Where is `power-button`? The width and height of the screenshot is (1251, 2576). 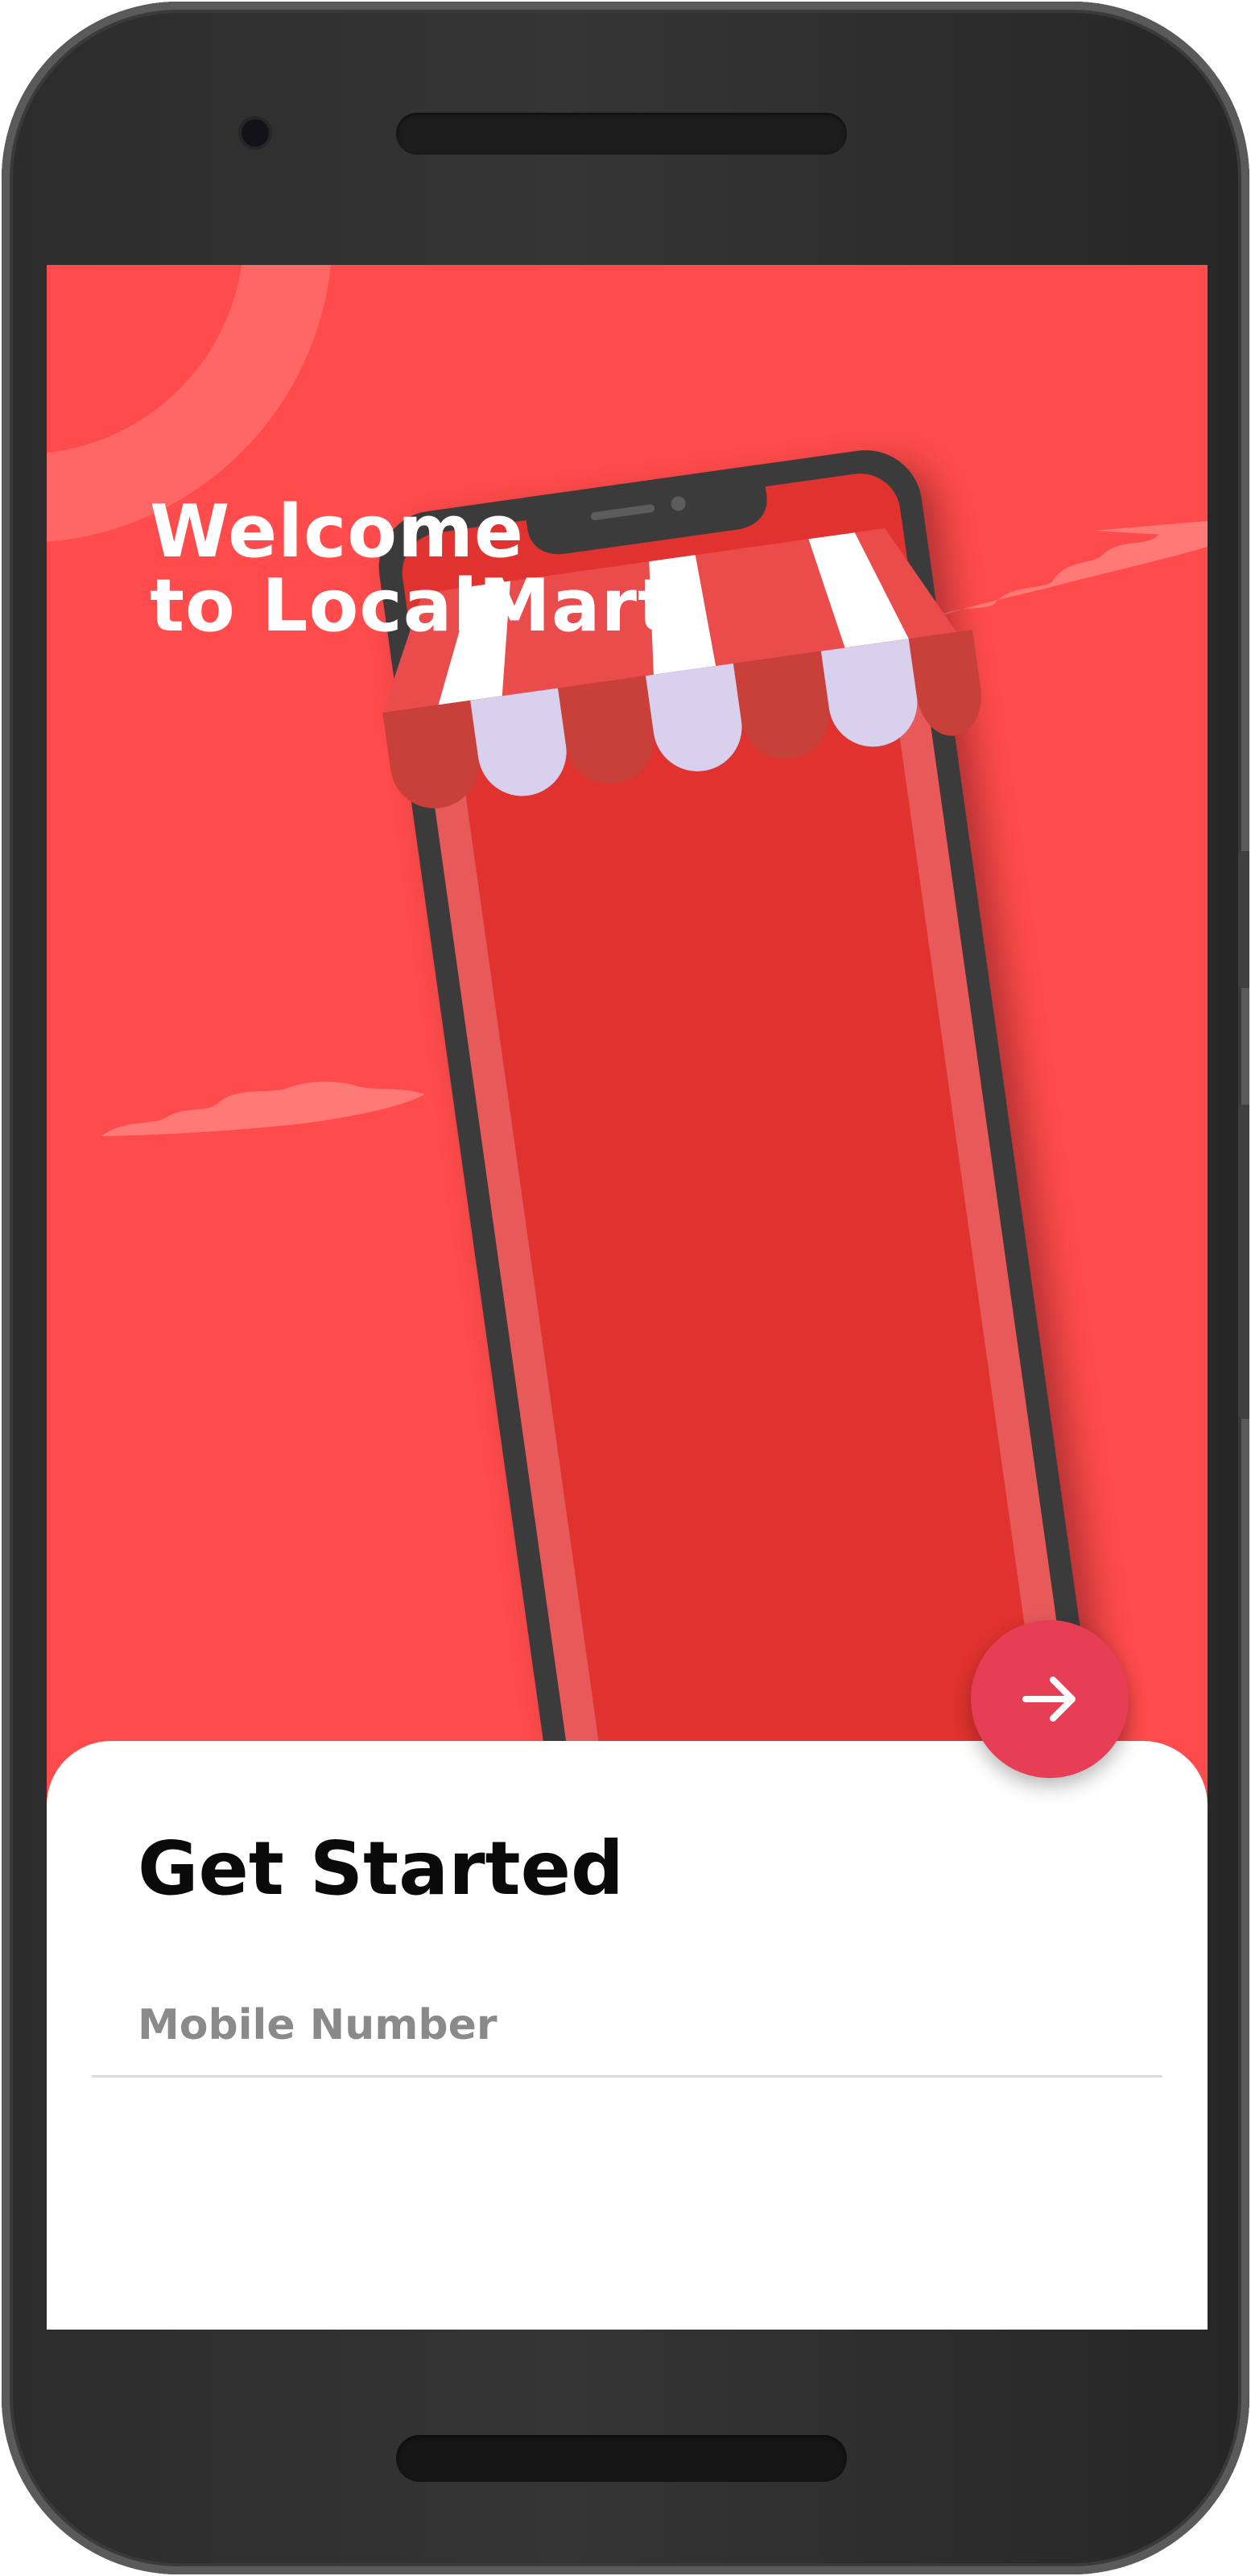 power-button is located at coordinates (1243, 919).